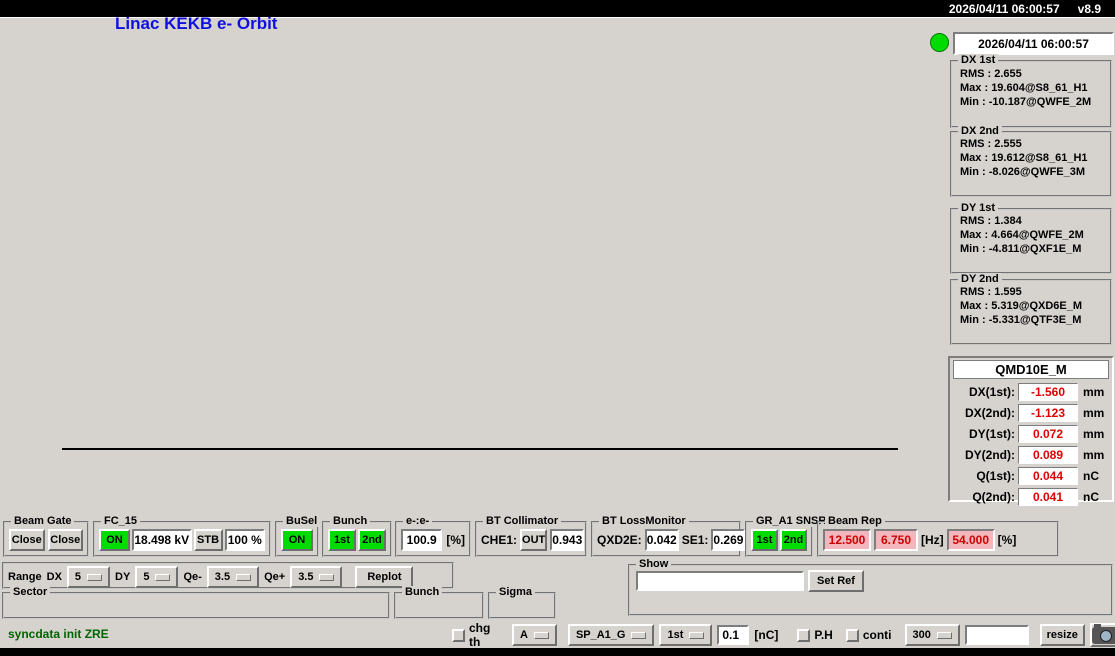 The width and height of the screenshot is (1115, 656). Describe the element at coordinates (1040, 102) in the screenshot. I see `min-value: -10.187@QWFE_2M` at that location.